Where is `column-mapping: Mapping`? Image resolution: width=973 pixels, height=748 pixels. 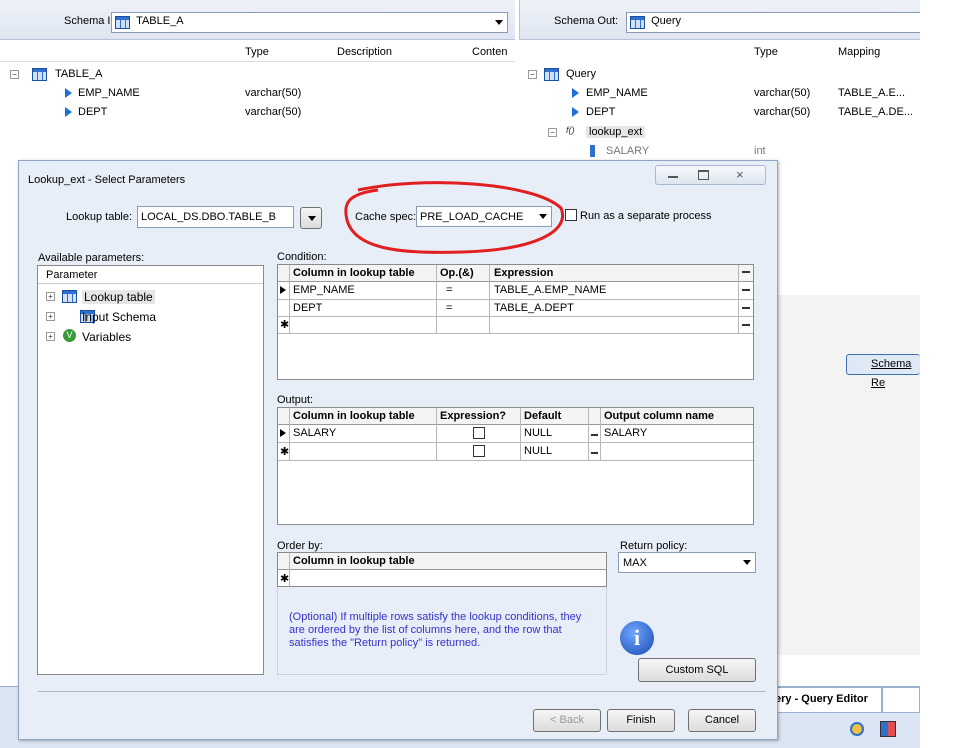
column-mapping: Mapping is located at coordinates (859, 52).